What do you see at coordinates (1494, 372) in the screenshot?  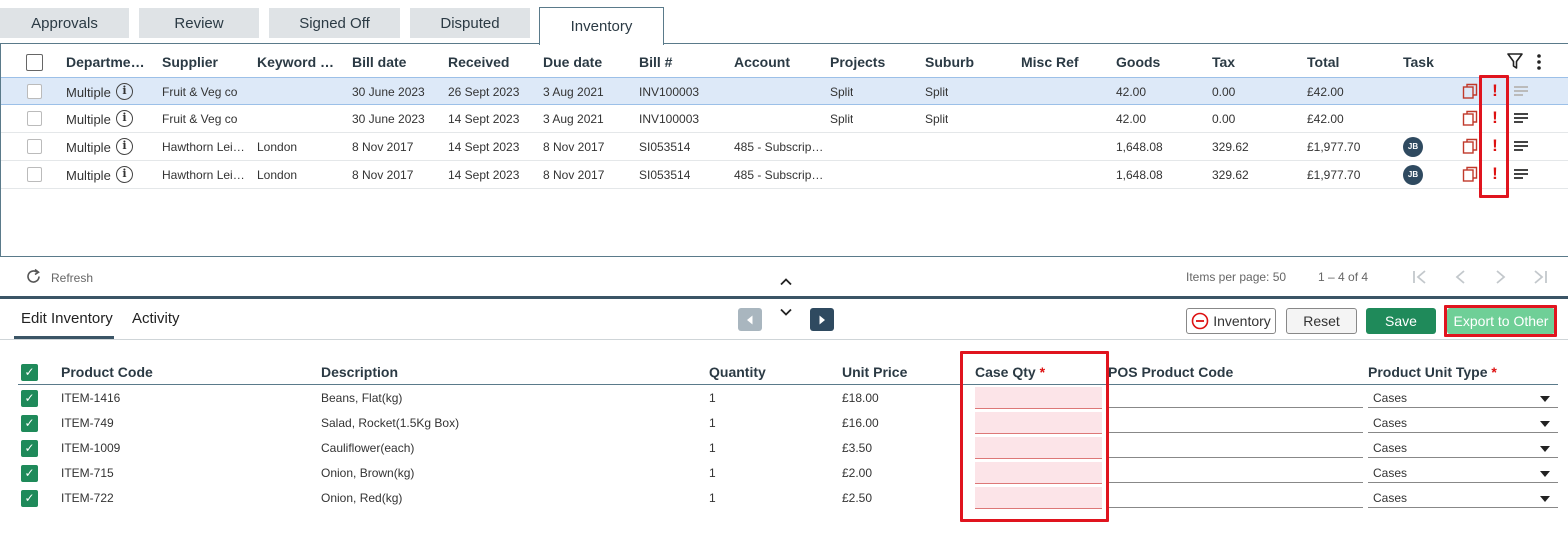 I see `required-mark: *` at bounding box center [1494, 372].